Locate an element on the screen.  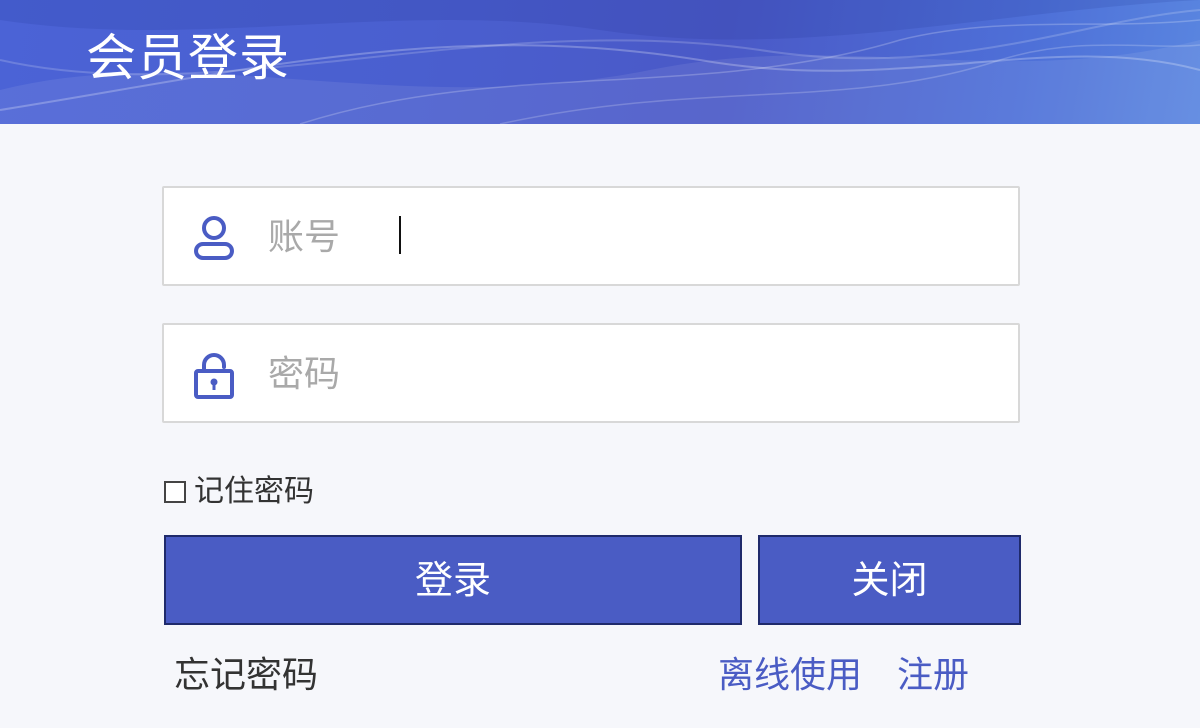
unlock-icon is located at coordinates (214, 376).